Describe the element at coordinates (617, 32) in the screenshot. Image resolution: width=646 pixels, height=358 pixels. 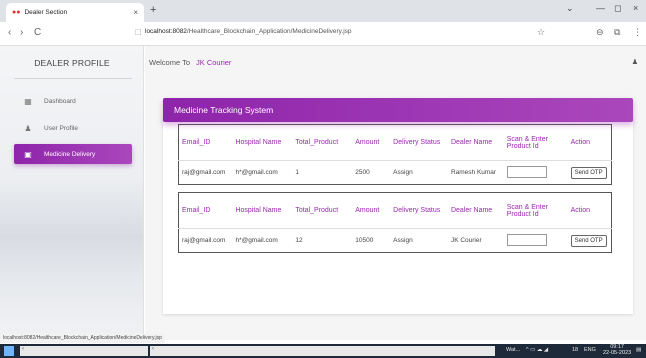
I see `extensions-icon: ⧉` at that location.